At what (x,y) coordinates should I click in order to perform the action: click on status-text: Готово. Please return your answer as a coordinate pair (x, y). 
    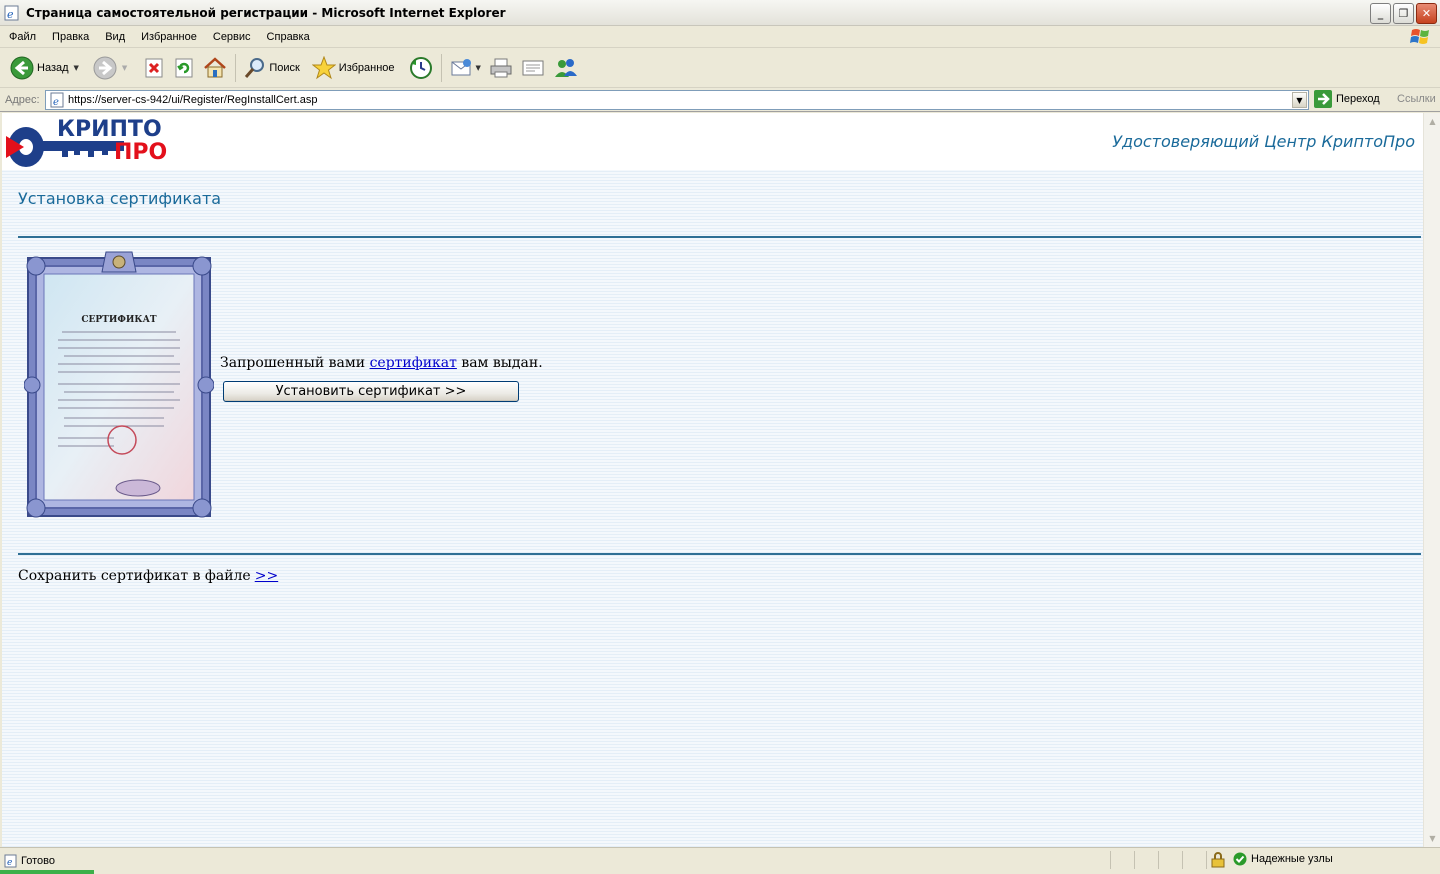
    Looking at the image, I should click on (38, 861).